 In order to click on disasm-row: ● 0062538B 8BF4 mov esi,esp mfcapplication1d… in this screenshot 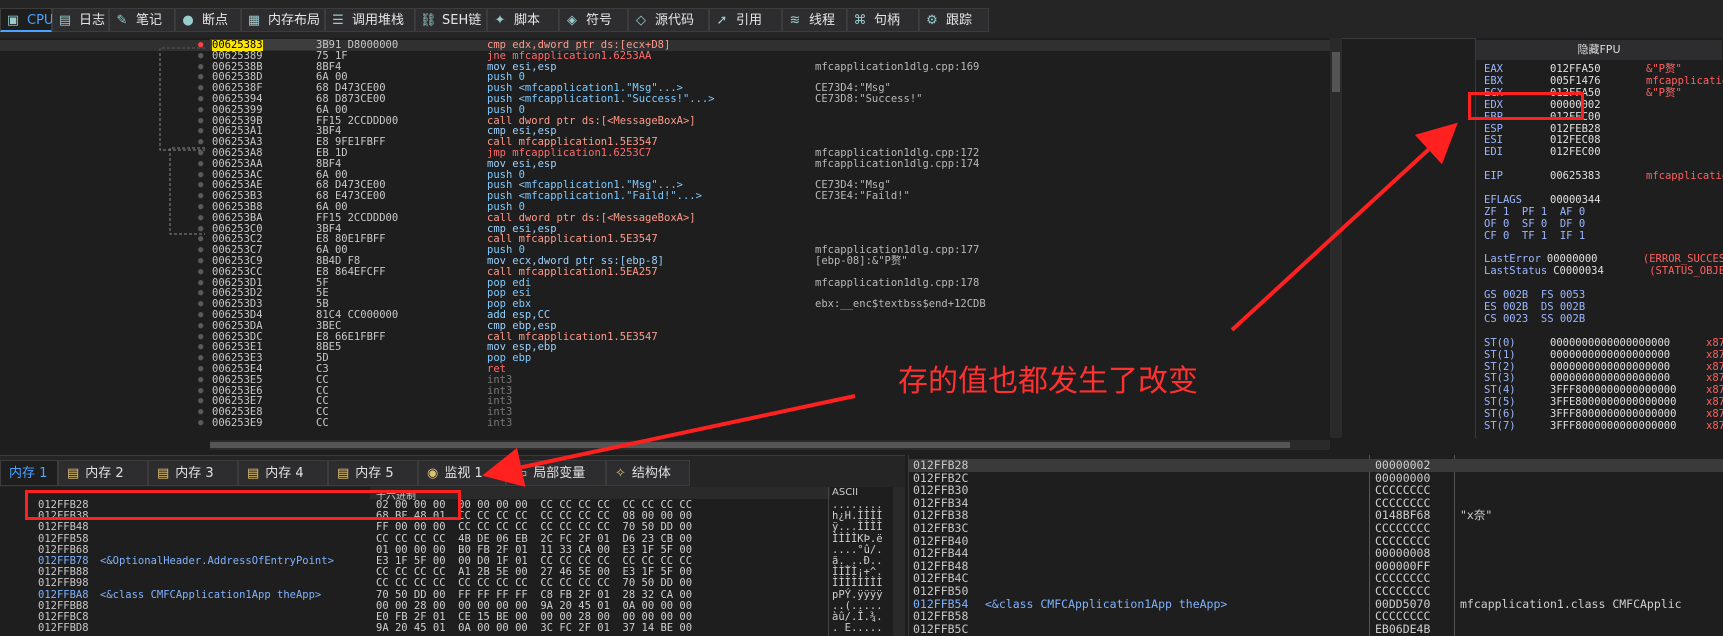, I will do `click(665, 67)`.